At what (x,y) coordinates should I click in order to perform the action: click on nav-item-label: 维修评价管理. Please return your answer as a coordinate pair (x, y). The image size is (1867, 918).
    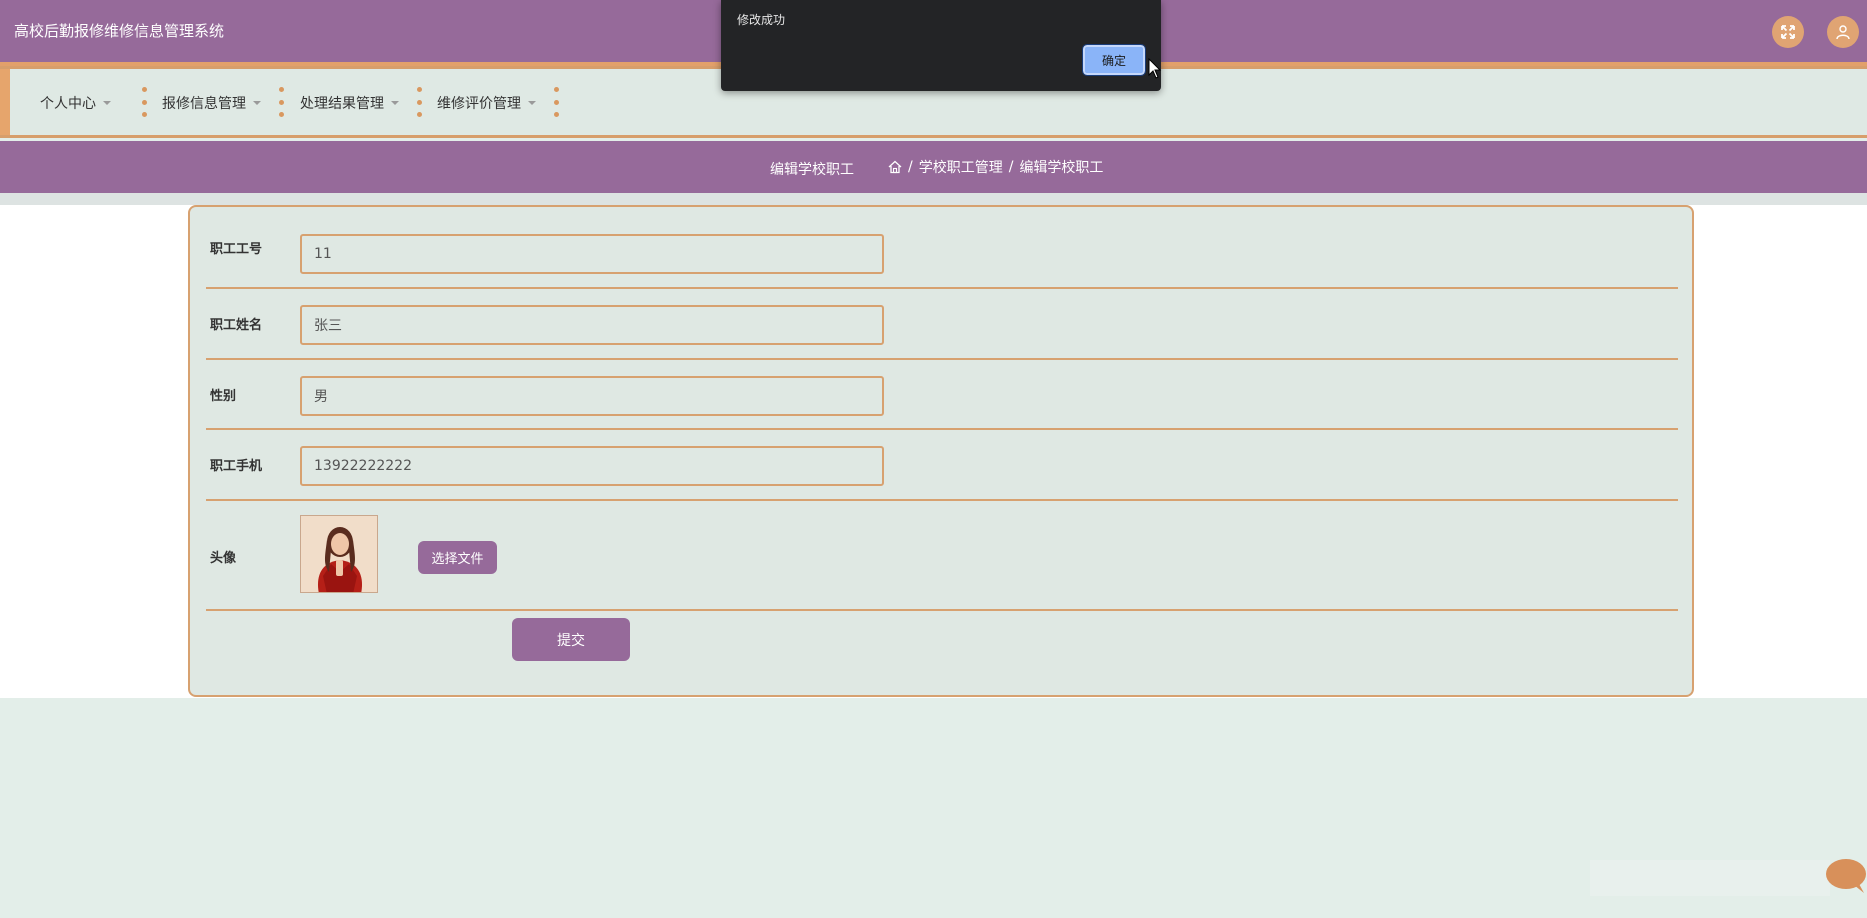
    Looking at the image, I should click on (479, 104).